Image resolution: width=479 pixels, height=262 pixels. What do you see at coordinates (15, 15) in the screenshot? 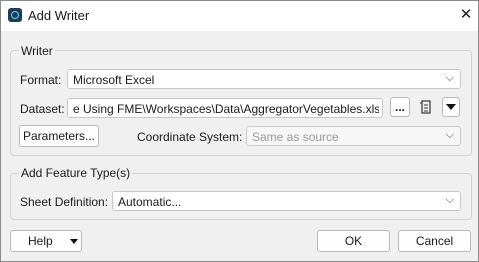
I see `fme-app-icon` at bounding box center [15, 15].